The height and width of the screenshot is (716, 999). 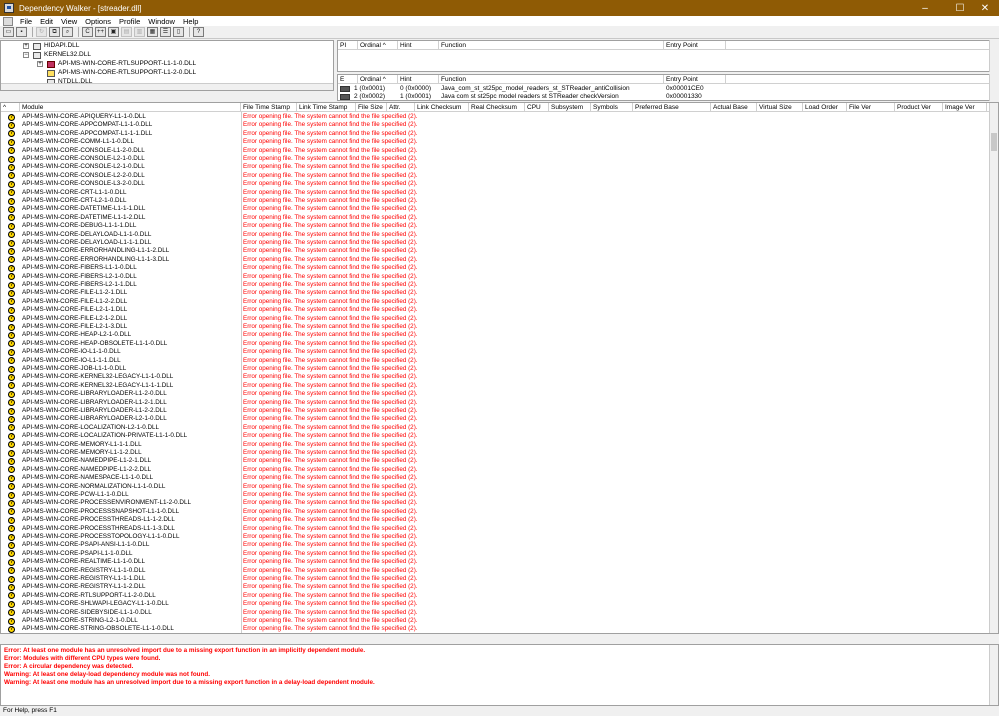 I want to click on tree-node: + API-MS-WIN-CORE-RTLSUPPORT-L1-1-0.DLL, so click(x=116, y=64).